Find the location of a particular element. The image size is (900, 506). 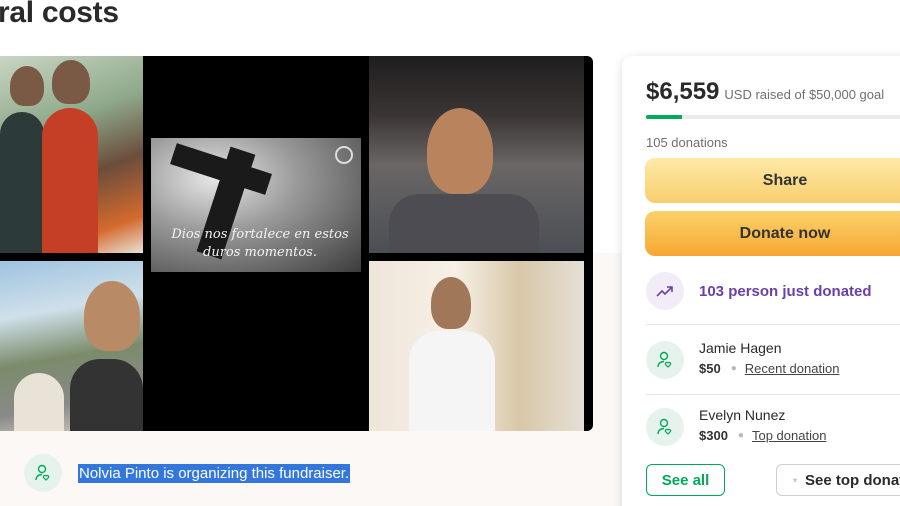

share-button: Share is located at coordinates (772, 180).